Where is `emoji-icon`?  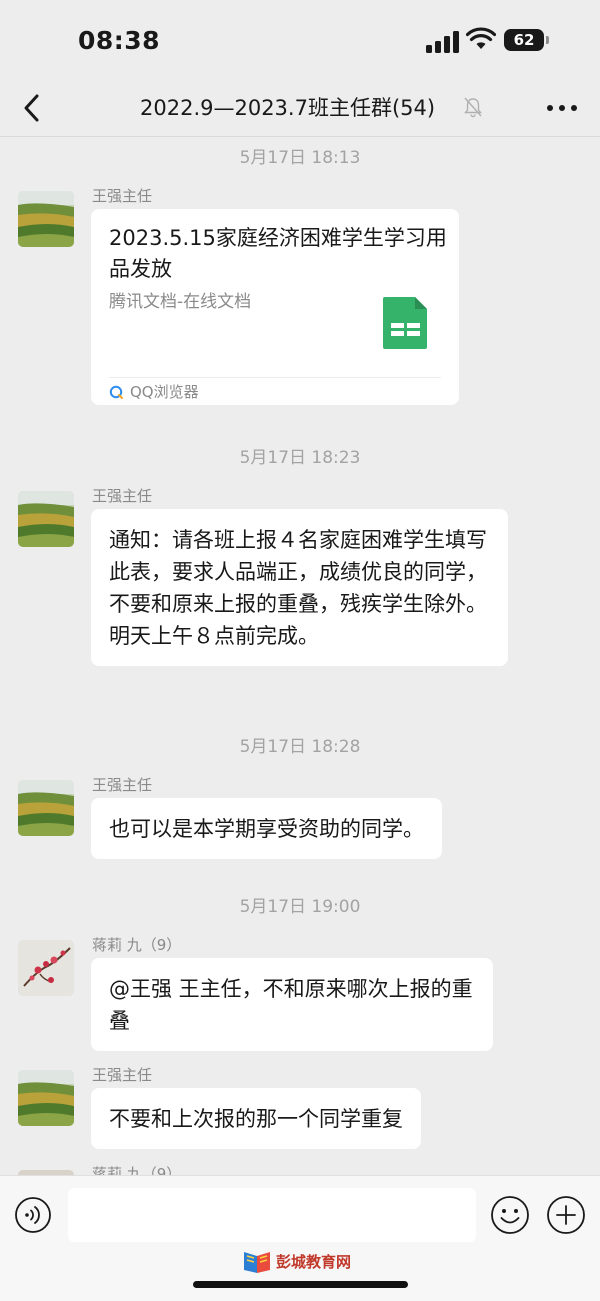 emoji-icon is located at coordinates (510, 1215).